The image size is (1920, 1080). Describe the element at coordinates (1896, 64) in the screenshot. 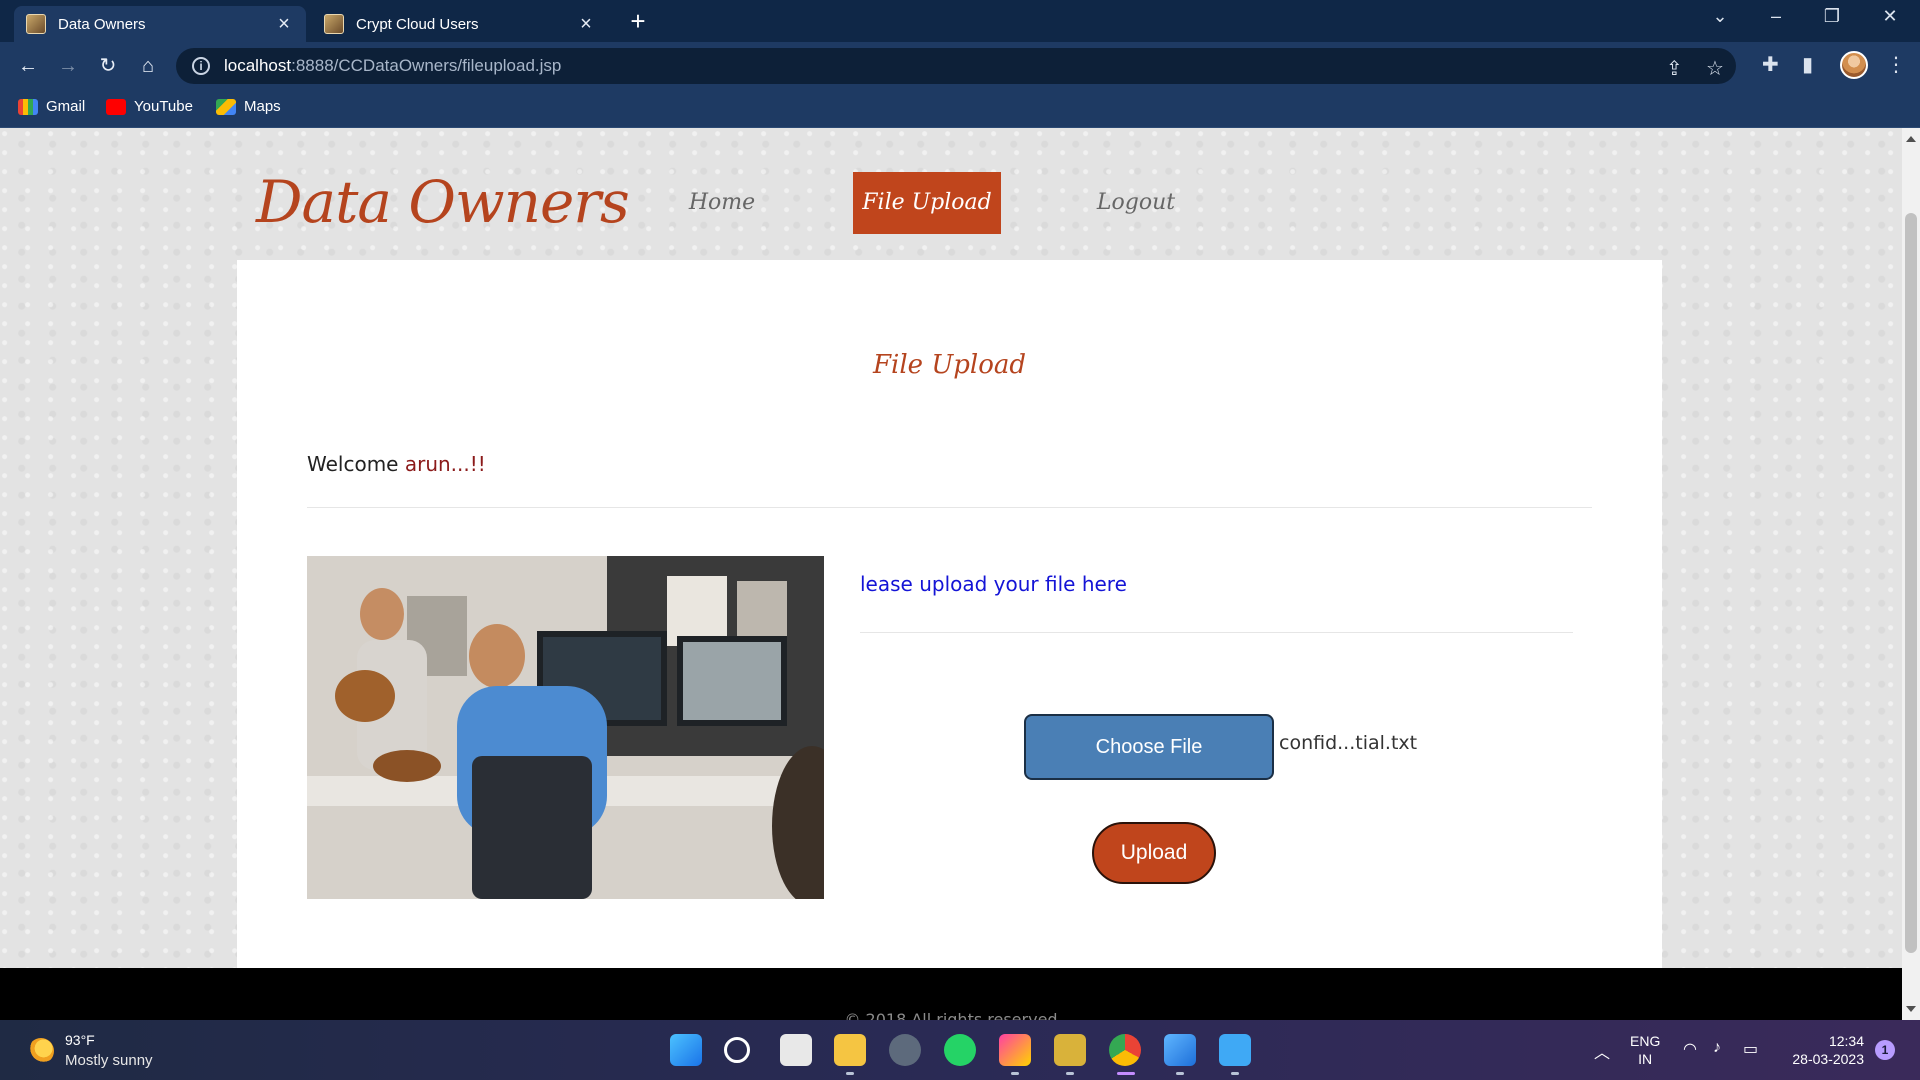

I see `menu-kebab-icon: ⋮` at that location.